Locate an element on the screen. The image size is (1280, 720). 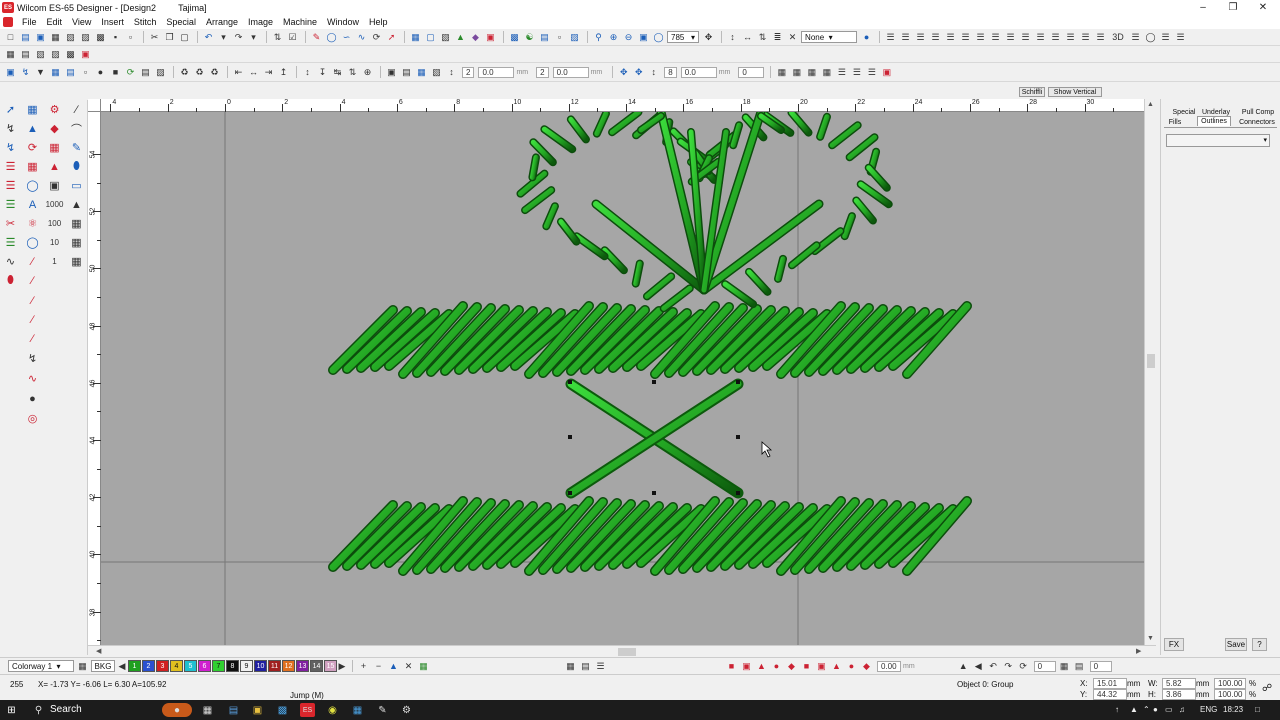
input-b-icon: ▦ is located at coordinates (32, 166).